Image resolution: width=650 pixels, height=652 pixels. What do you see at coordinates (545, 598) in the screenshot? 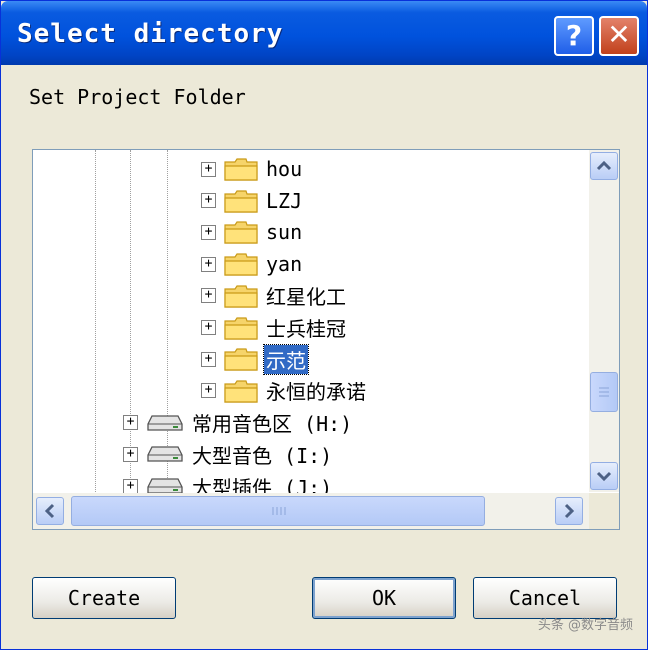
I see `cancel-button: Cancel` at bounding box center [545, 598].